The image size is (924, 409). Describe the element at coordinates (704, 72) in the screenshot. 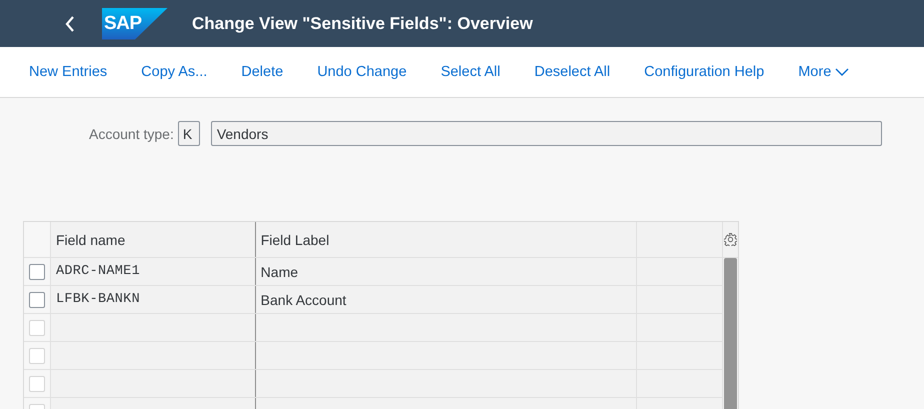

I see `toolbar-button: Configuration Help` at that location.